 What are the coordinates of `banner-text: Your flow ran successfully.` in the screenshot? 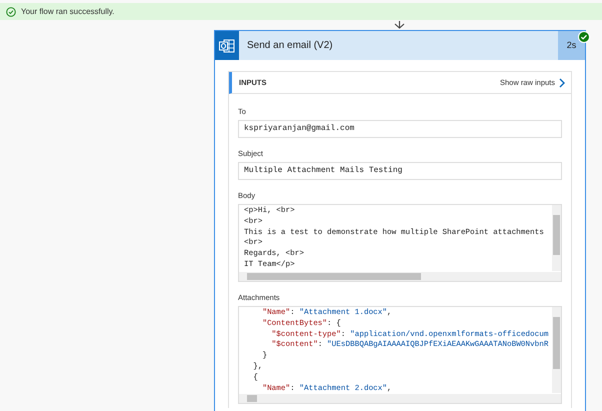 It's located at (67, 12).